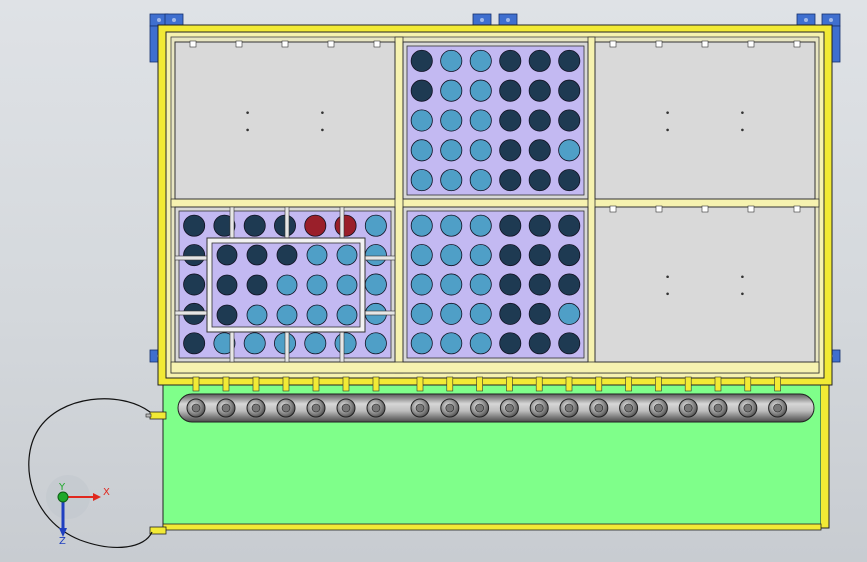  I want to click on view-rotation-circle, so click(90, 473).